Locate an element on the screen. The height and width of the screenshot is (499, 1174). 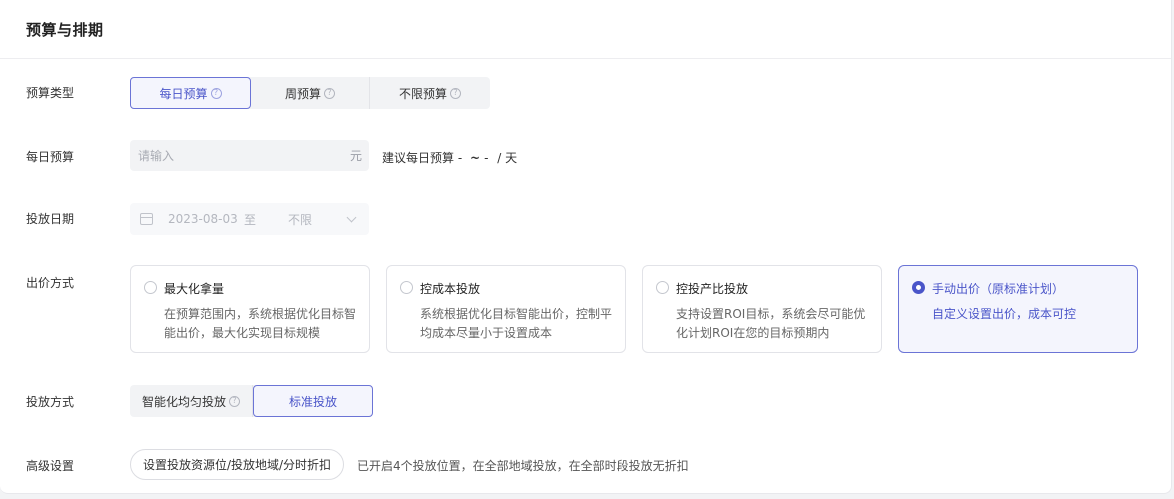
delivery-method-segmented: 智能化均匀投放 ? 标准投放 is located at coordinates (251, 401).